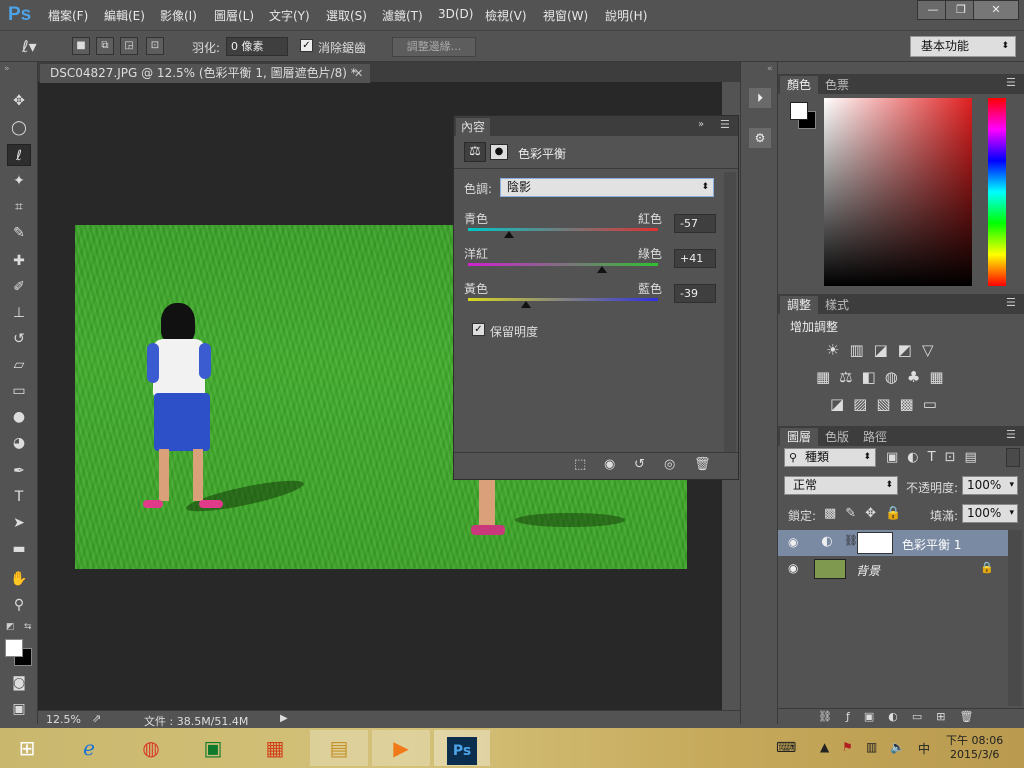 Image resolution: width=1024 pixels, height=768 pixels. Describe the element at coordinates (462, 748) in the screenshot. I see `photoshop-taskbar-icon: Ps` at that location.